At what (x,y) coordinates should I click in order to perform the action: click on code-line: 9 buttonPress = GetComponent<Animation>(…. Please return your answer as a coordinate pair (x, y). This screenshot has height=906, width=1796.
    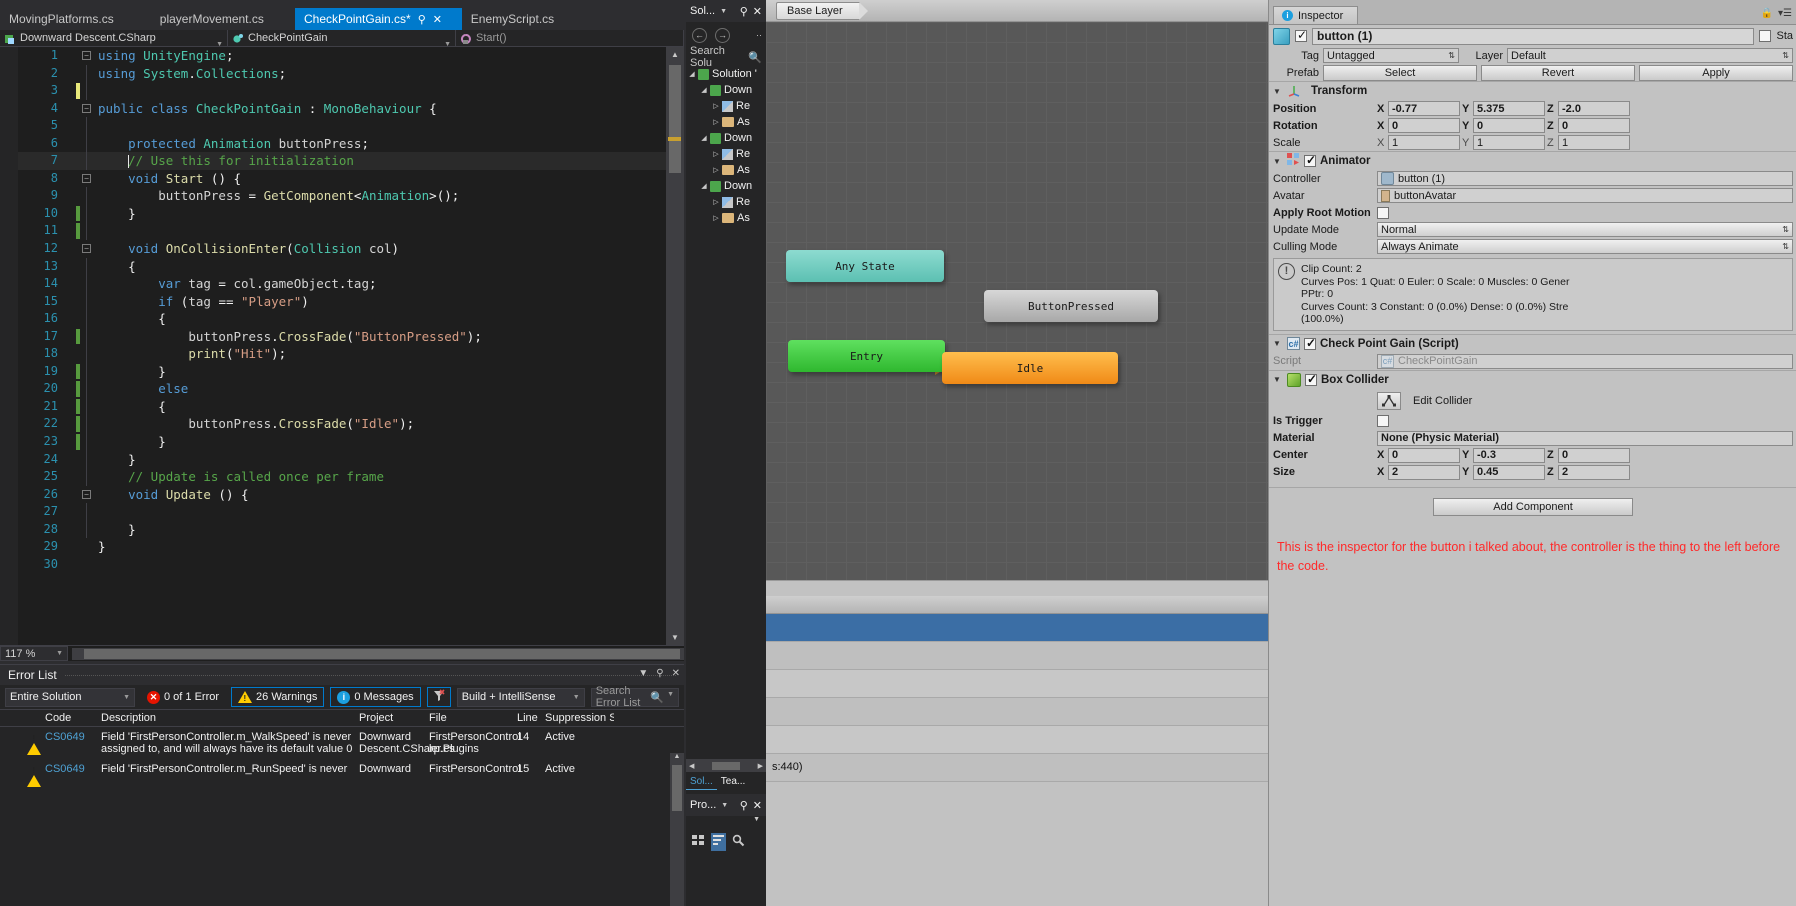
    Looking at the image, I should click on (351, 196).